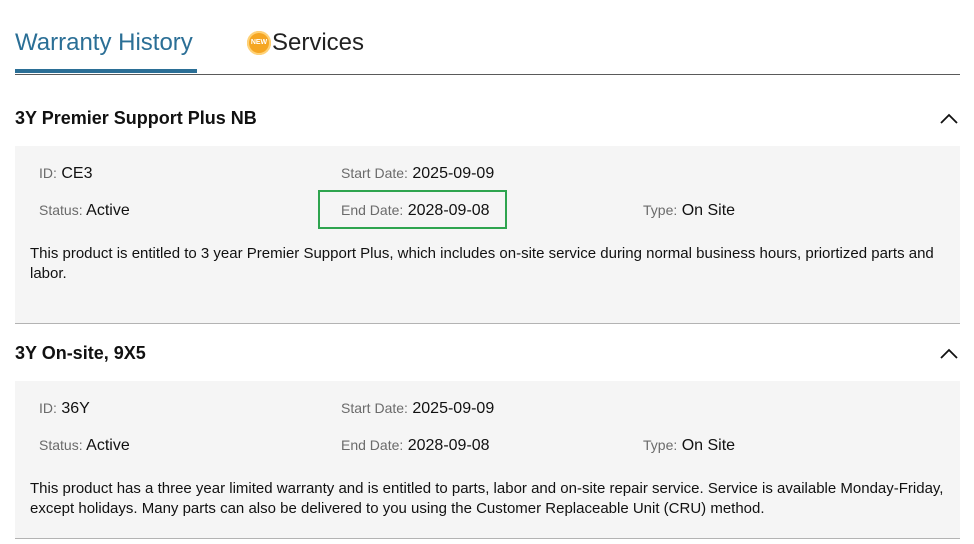 This screenshot has height=544, width=974. I want to click on tab-warranty-history: Warranty History, so click(106, 50).